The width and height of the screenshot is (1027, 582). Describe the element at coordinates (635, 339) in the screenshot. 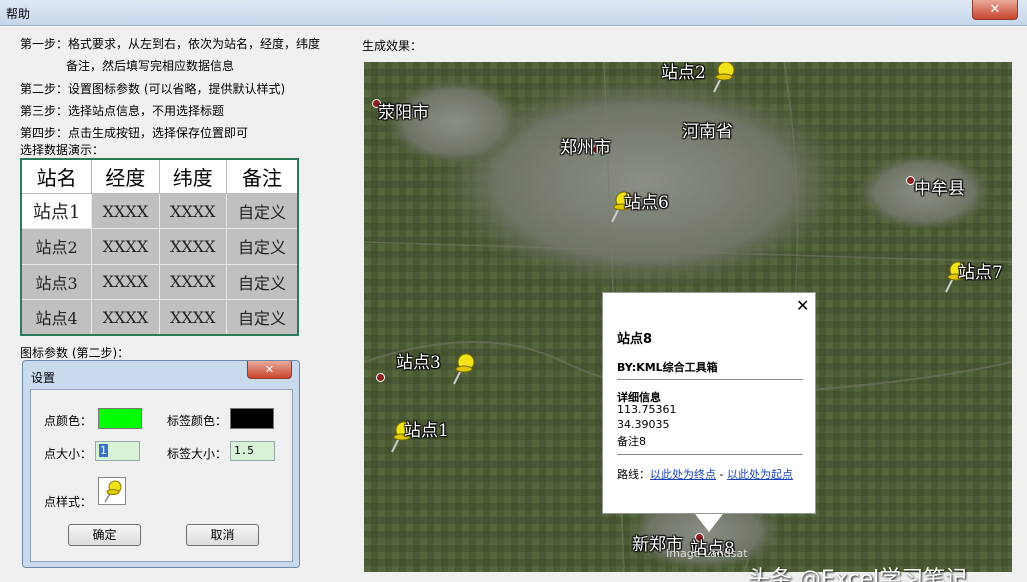

I see `popup-title: 站点8` at that location.